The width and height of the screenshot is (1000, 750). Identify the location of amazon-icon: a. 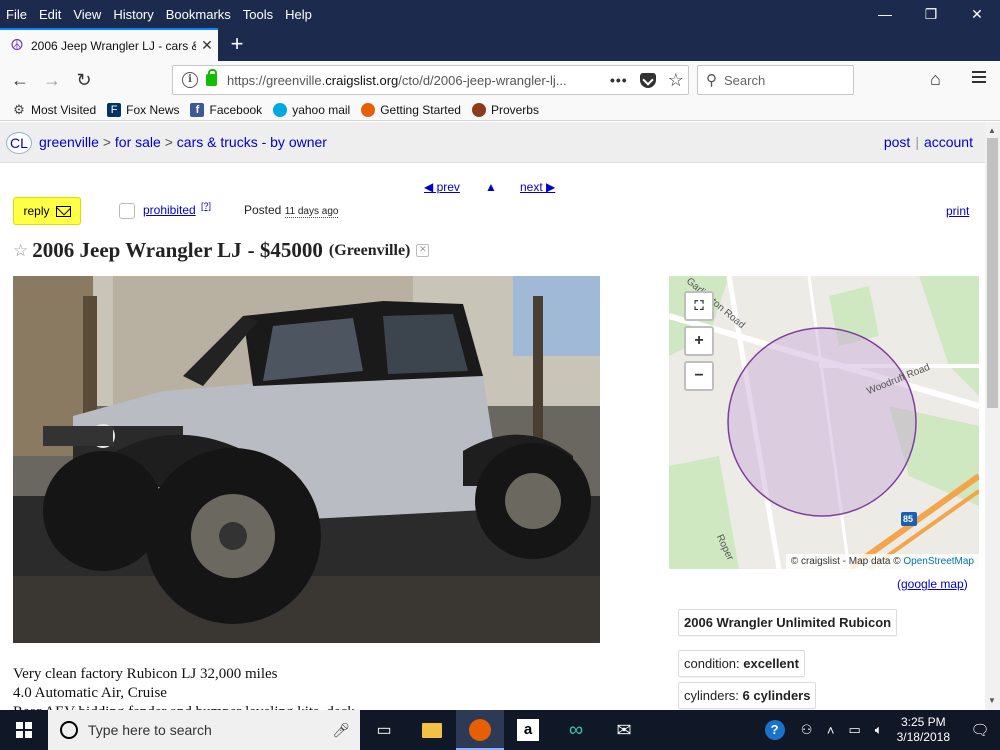
(528, 730).